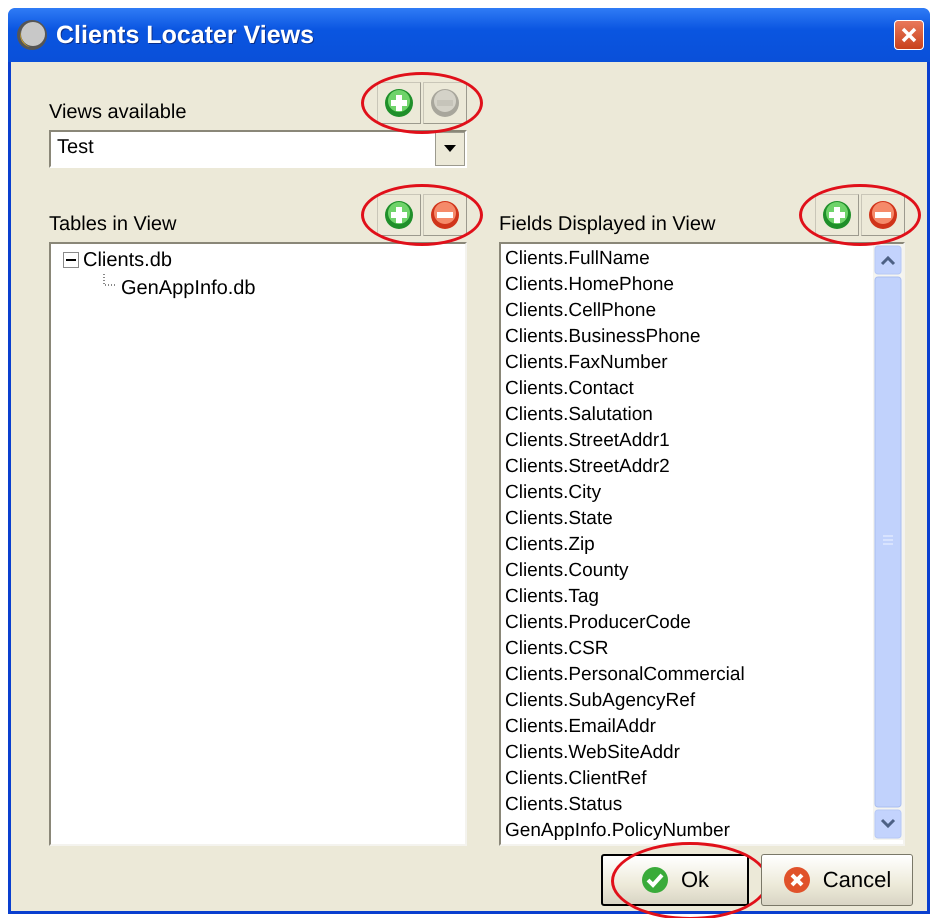 This screenshot has width=938, height=918. I want to click on list-item: GenAppInfo.PolicyNumber, so click(687, 831).